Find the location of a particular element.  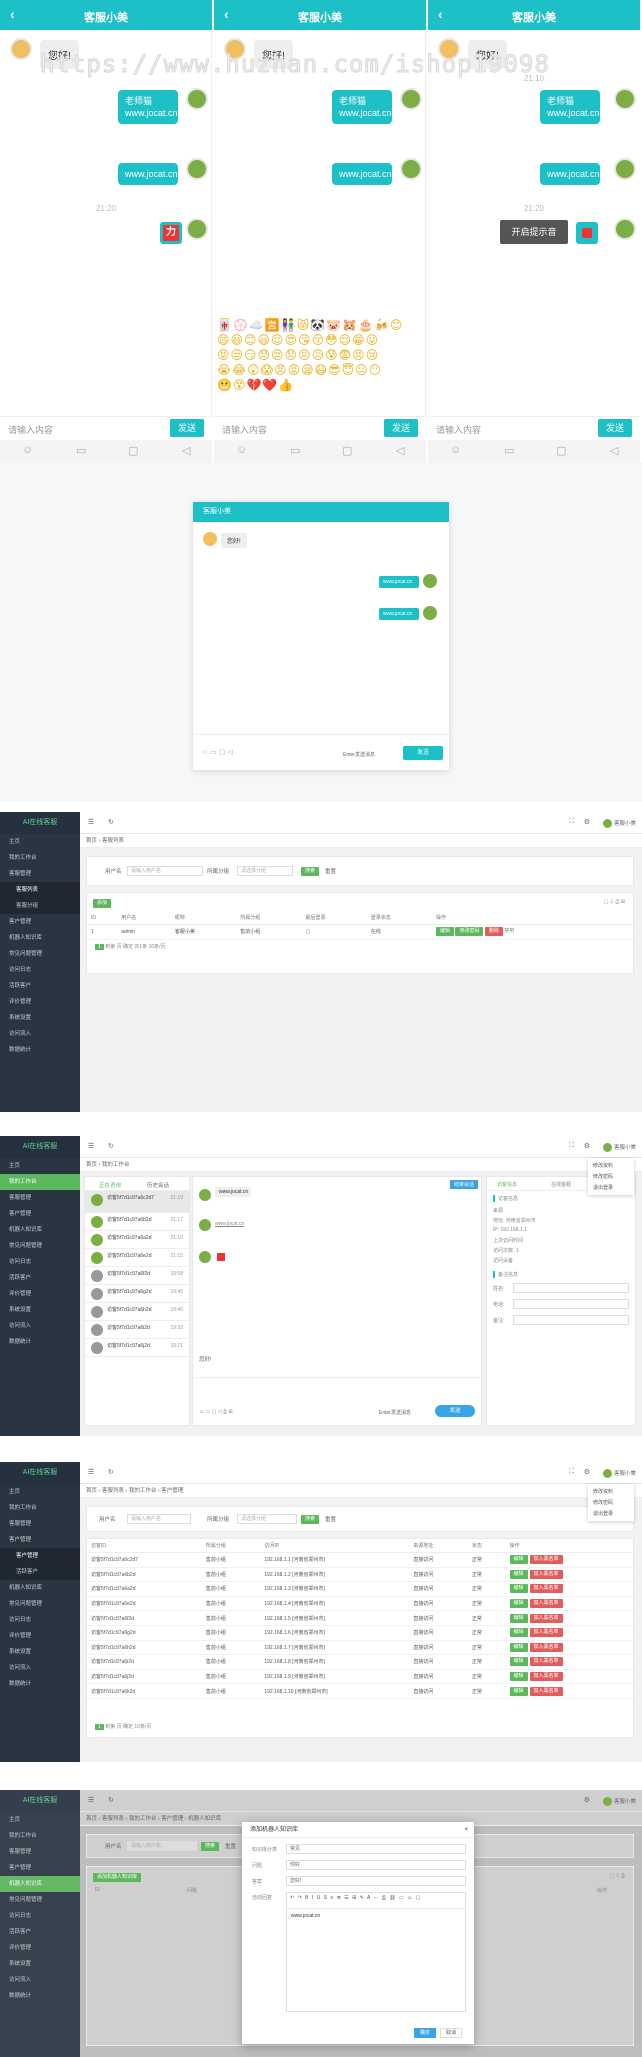

sidebar-item-customer-list: 客户管理 is located at coordinates (40, 1556).